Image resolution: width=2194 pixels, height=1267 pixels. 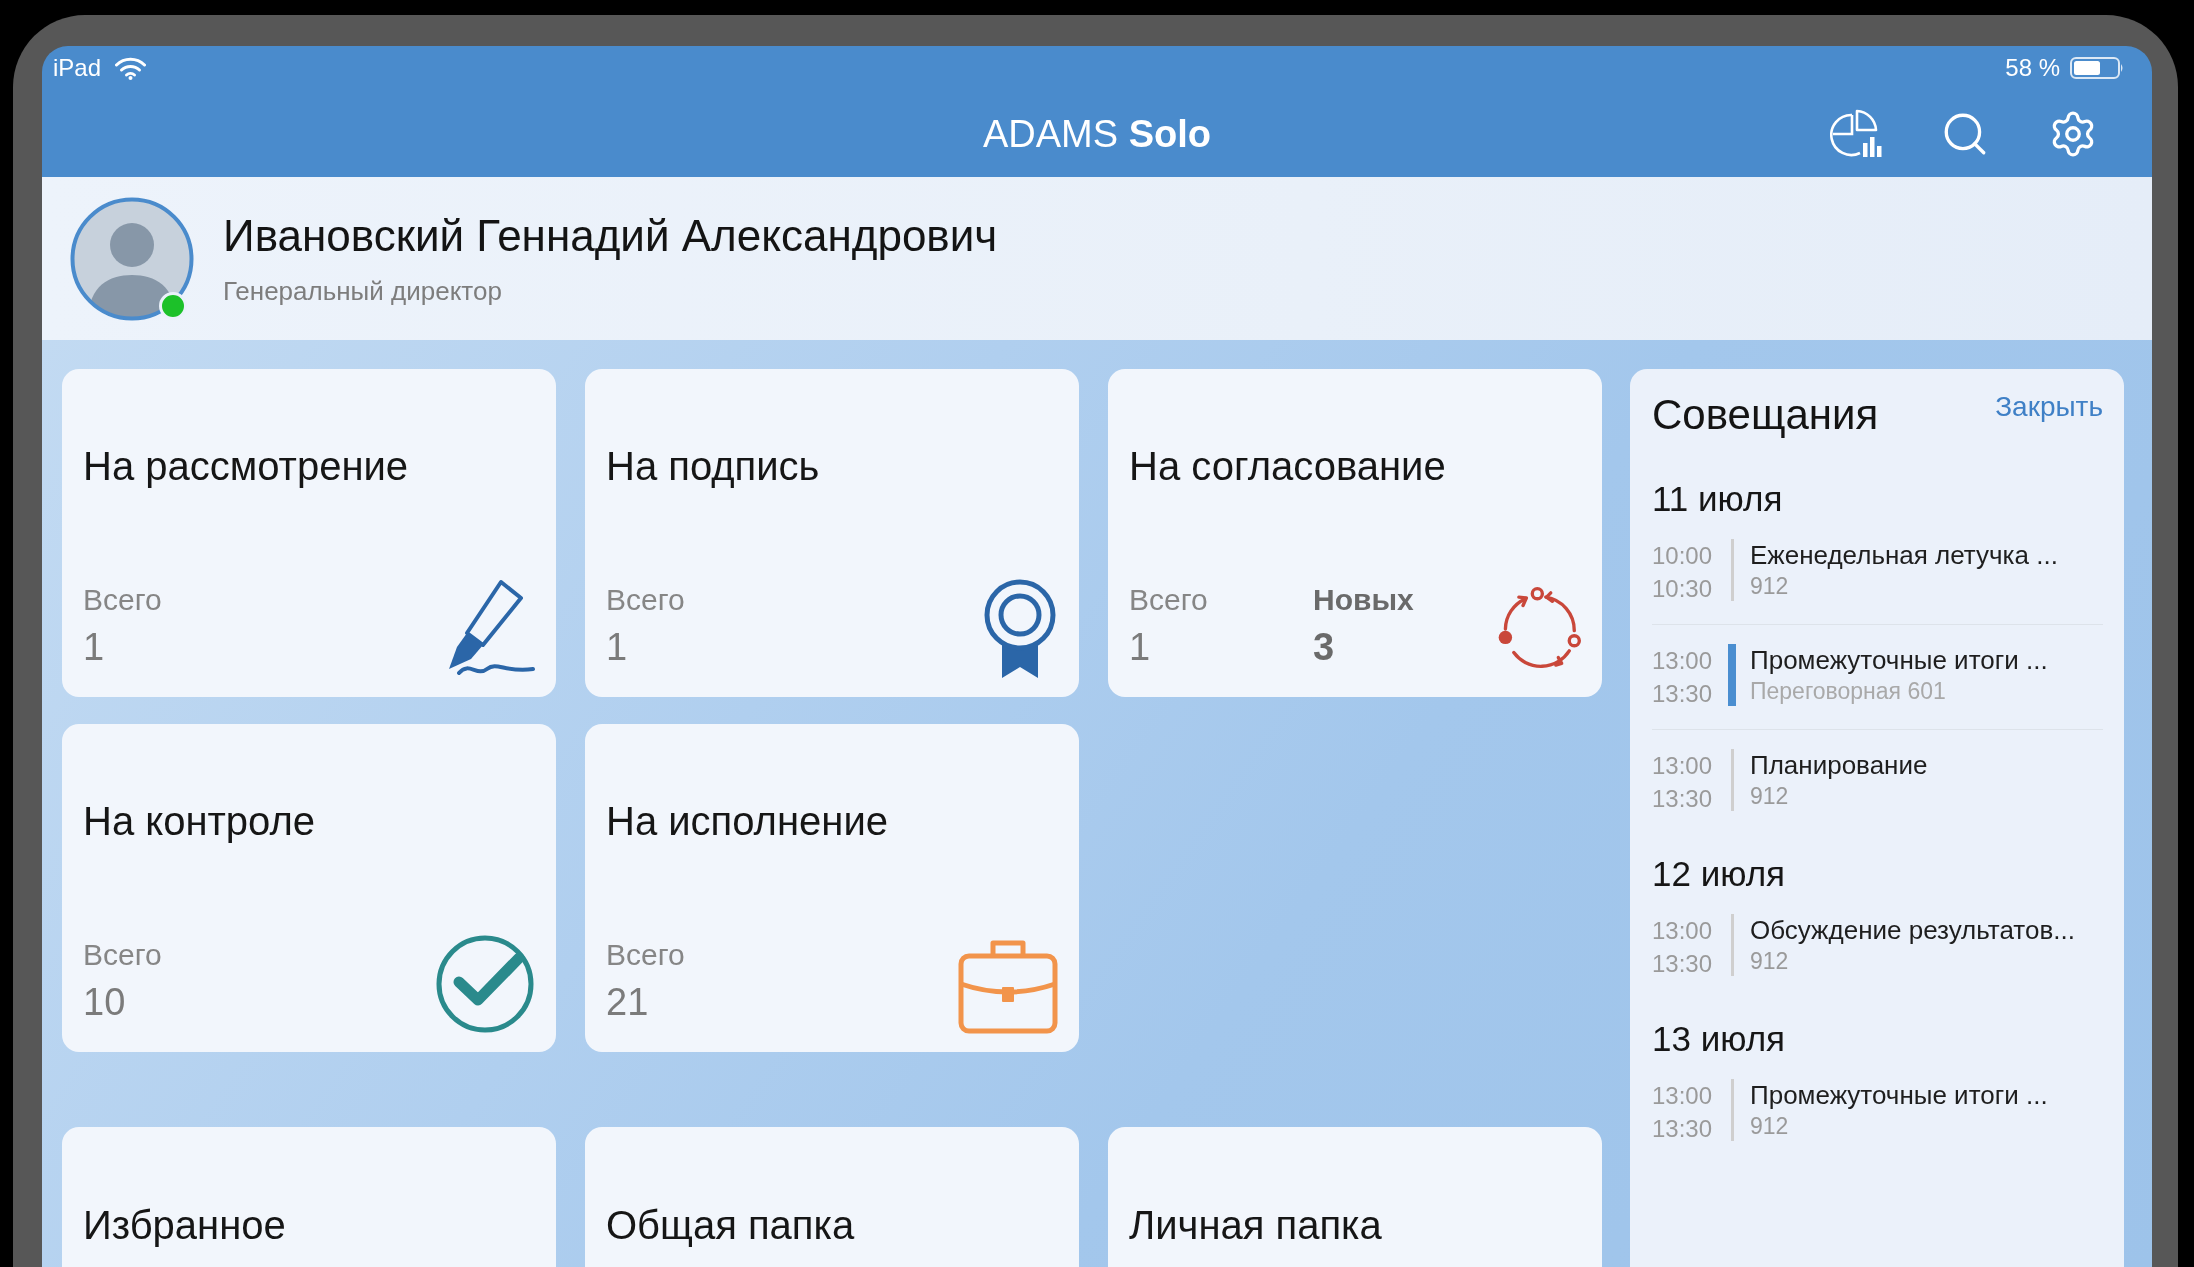 What do you see at coordinates (246, 466) in the screenshot?
I see `tile-title: На рассмотрение` at bounding box center [246, 466].